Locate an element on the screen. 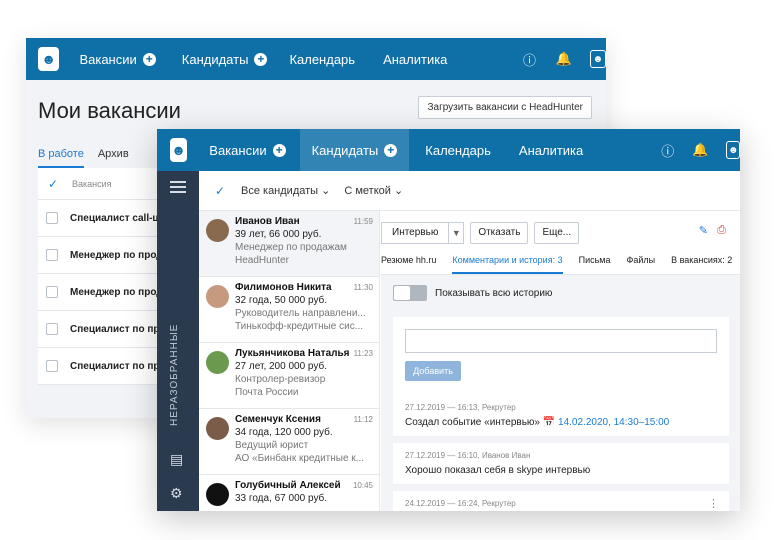  candidate-name: Семенчук Ксения is located at coordinates (278, 419).